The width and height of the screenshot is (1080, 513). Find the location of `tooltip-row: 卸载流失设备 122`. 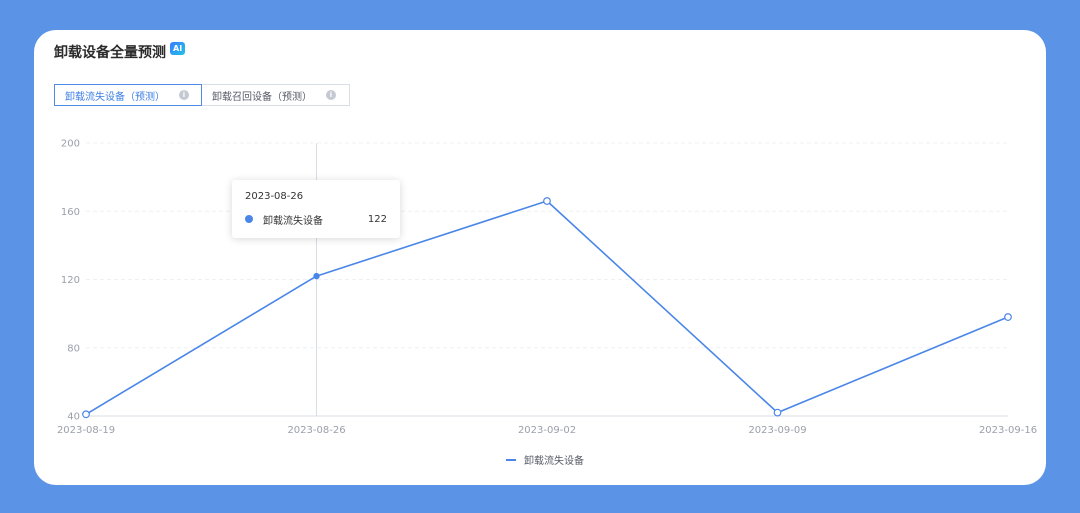

tooltip-row: 卸载流失设备 122 is located at coordinates (316, 219).